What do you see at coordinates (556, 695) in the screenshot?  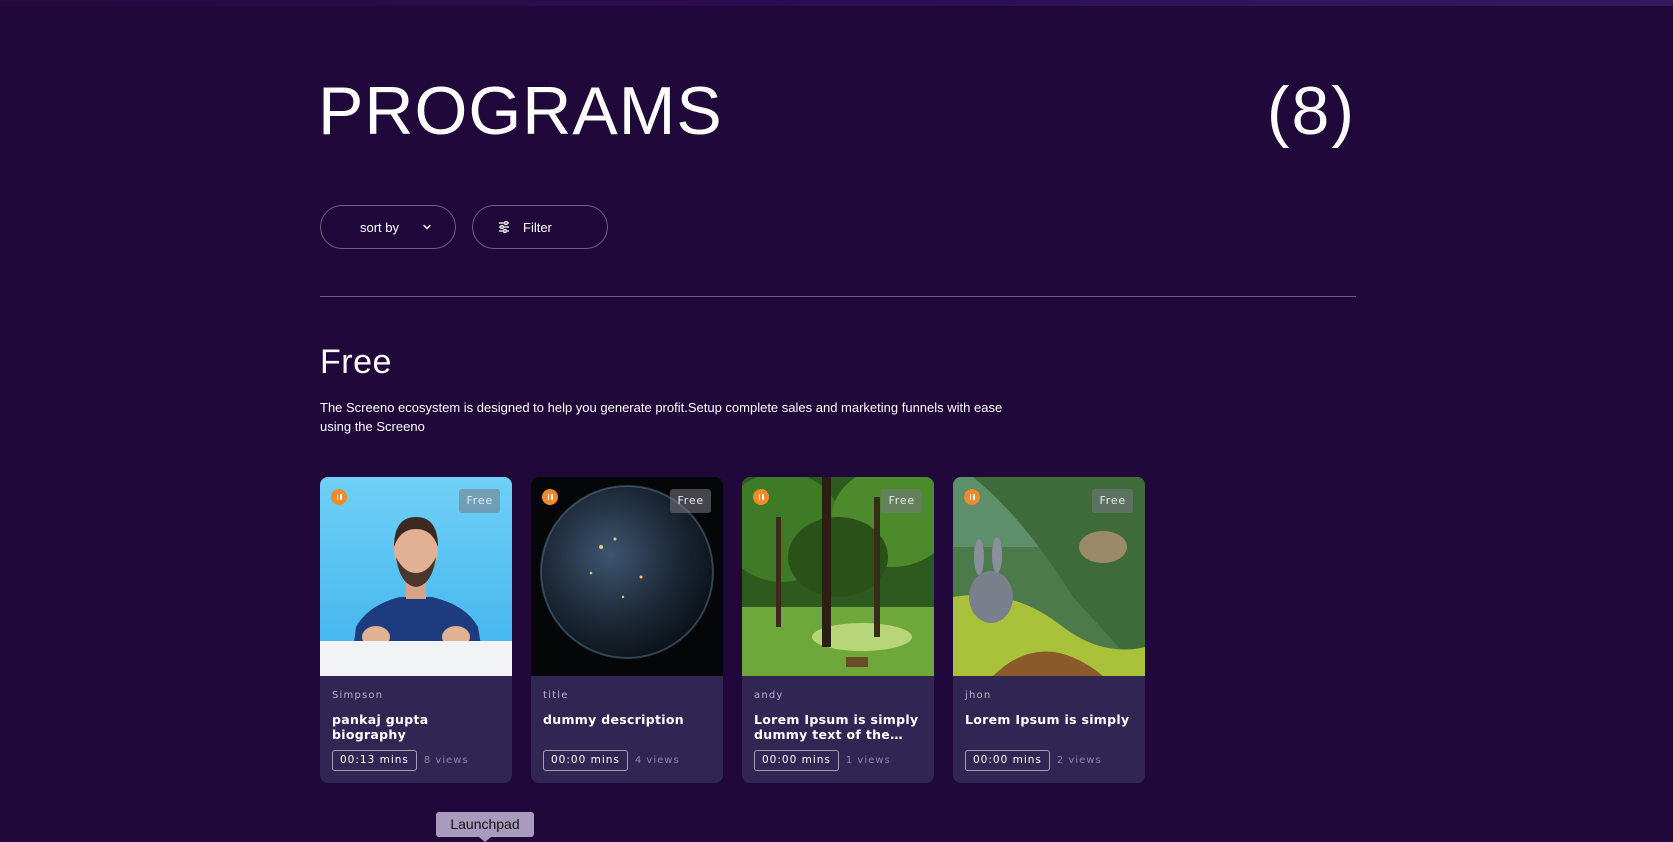 I see `card-author: title` at bounding box center [556, 695].